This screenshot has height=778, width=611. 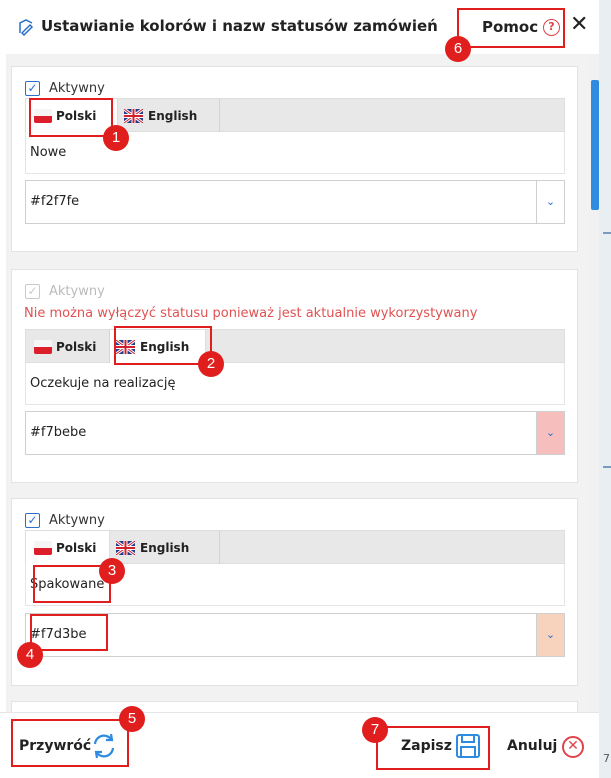 I want to click on language-tabs: Polski English, so click(x=295, y=346).